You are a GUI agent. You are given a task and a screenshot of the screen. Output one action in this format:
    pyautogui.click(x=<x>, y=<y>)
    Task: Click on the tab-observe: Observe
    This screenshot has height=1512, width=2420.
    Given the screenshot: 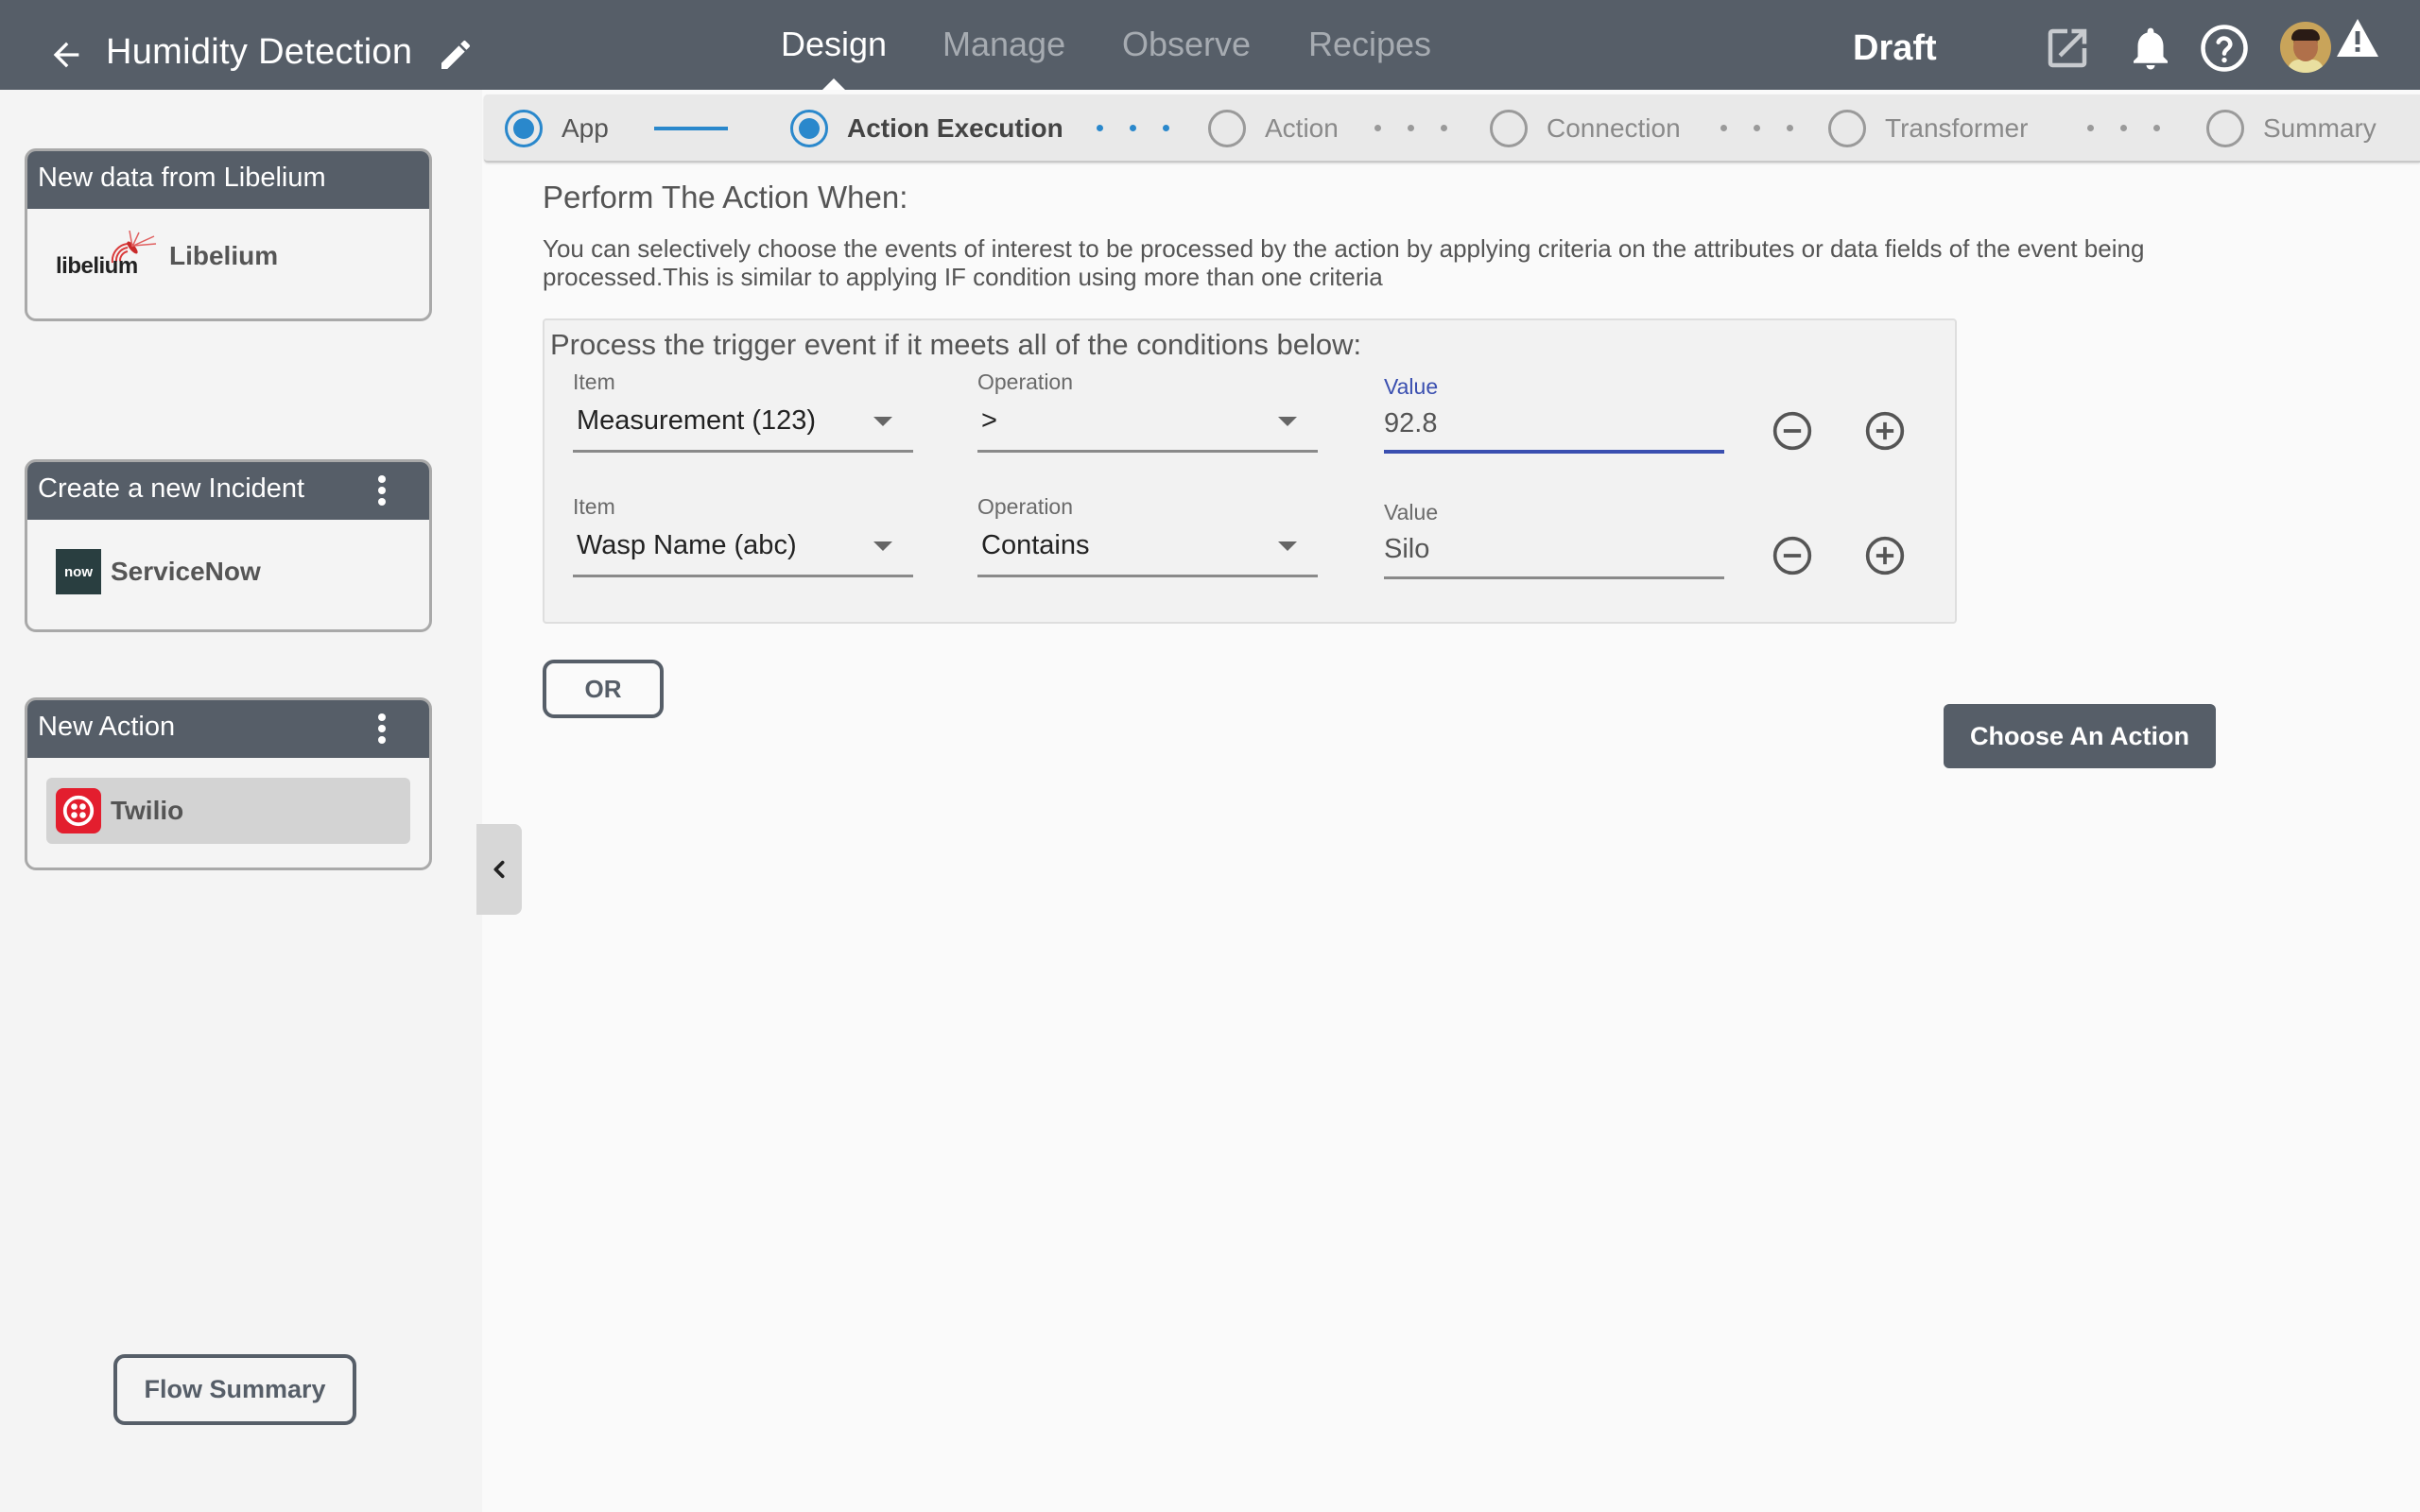 What is the action you would take?
    pyautogui.click(x=1186, y=44)
    